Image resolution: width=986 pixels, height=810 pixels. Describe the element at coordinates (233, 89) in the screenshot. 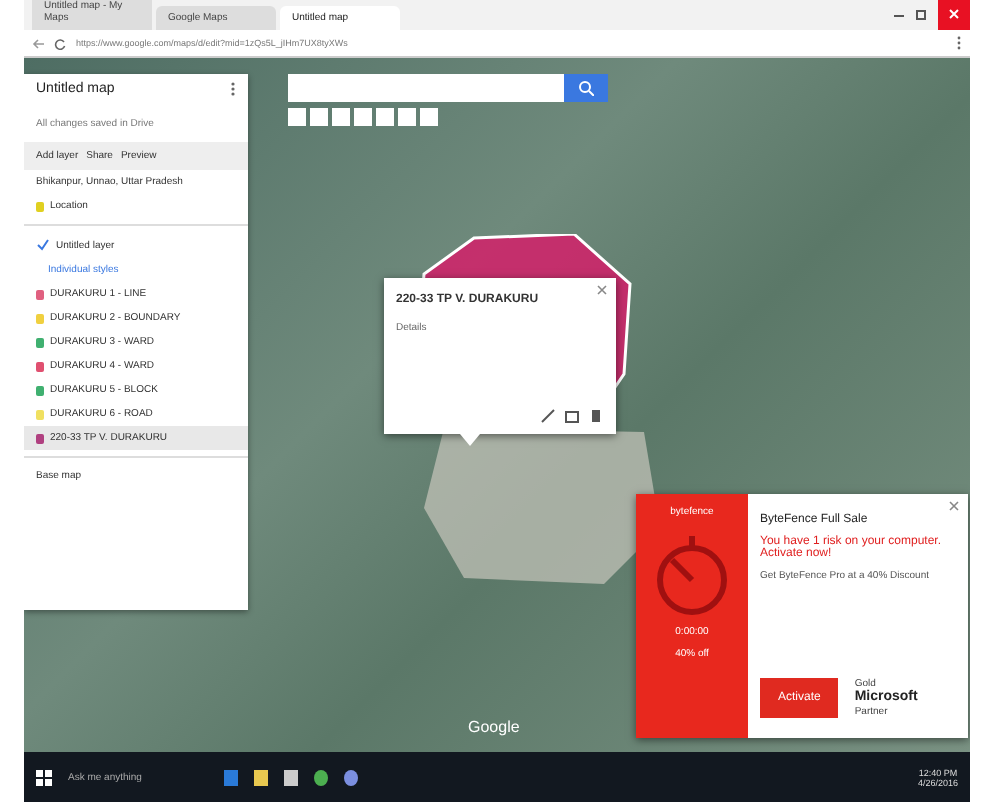

I see `more-icon` at that location.